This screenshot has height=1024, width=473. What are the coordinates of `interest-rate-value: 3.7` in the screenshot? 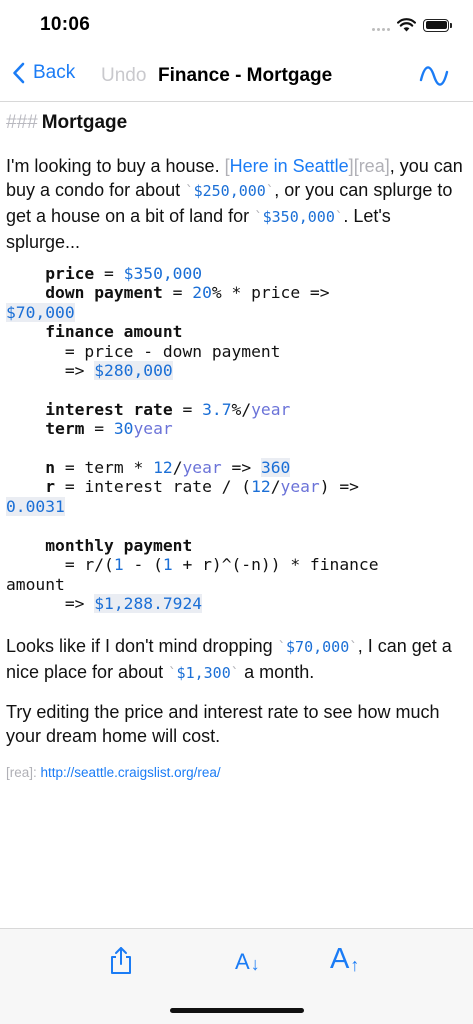 It's located at (217, 409).